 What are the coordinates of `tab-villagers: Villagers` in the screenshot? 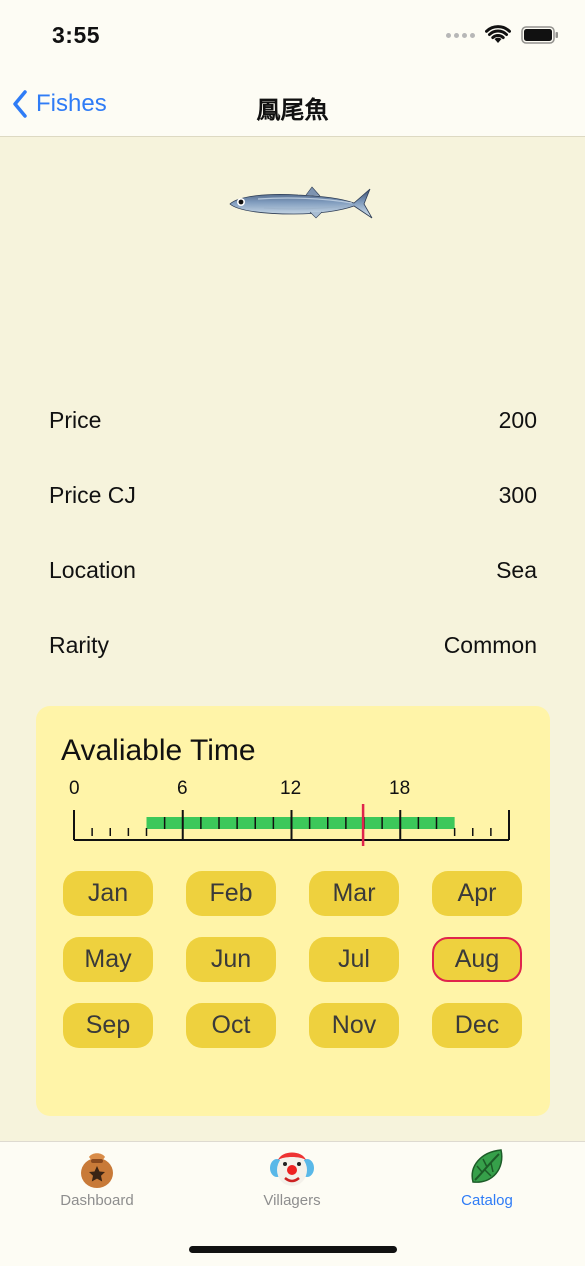 It's located at (292, 1181).